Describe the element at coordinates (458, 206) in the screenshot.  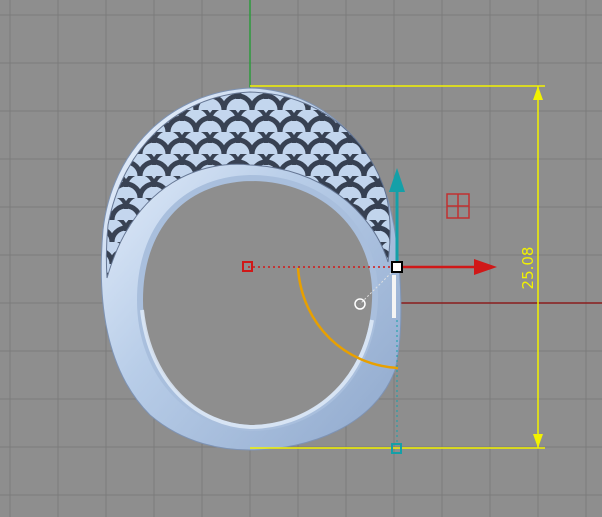
I see `plane-cursor-icon` at that location.